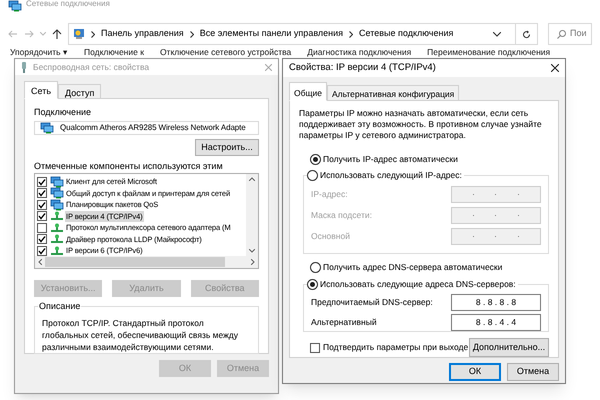 The height and width of the screenshot is (400, 600). Describe the element at coordinates (412, 284) in the screenshot. I see `radio-option: Использовать следующие адреса DNS-серверов:` at that location.